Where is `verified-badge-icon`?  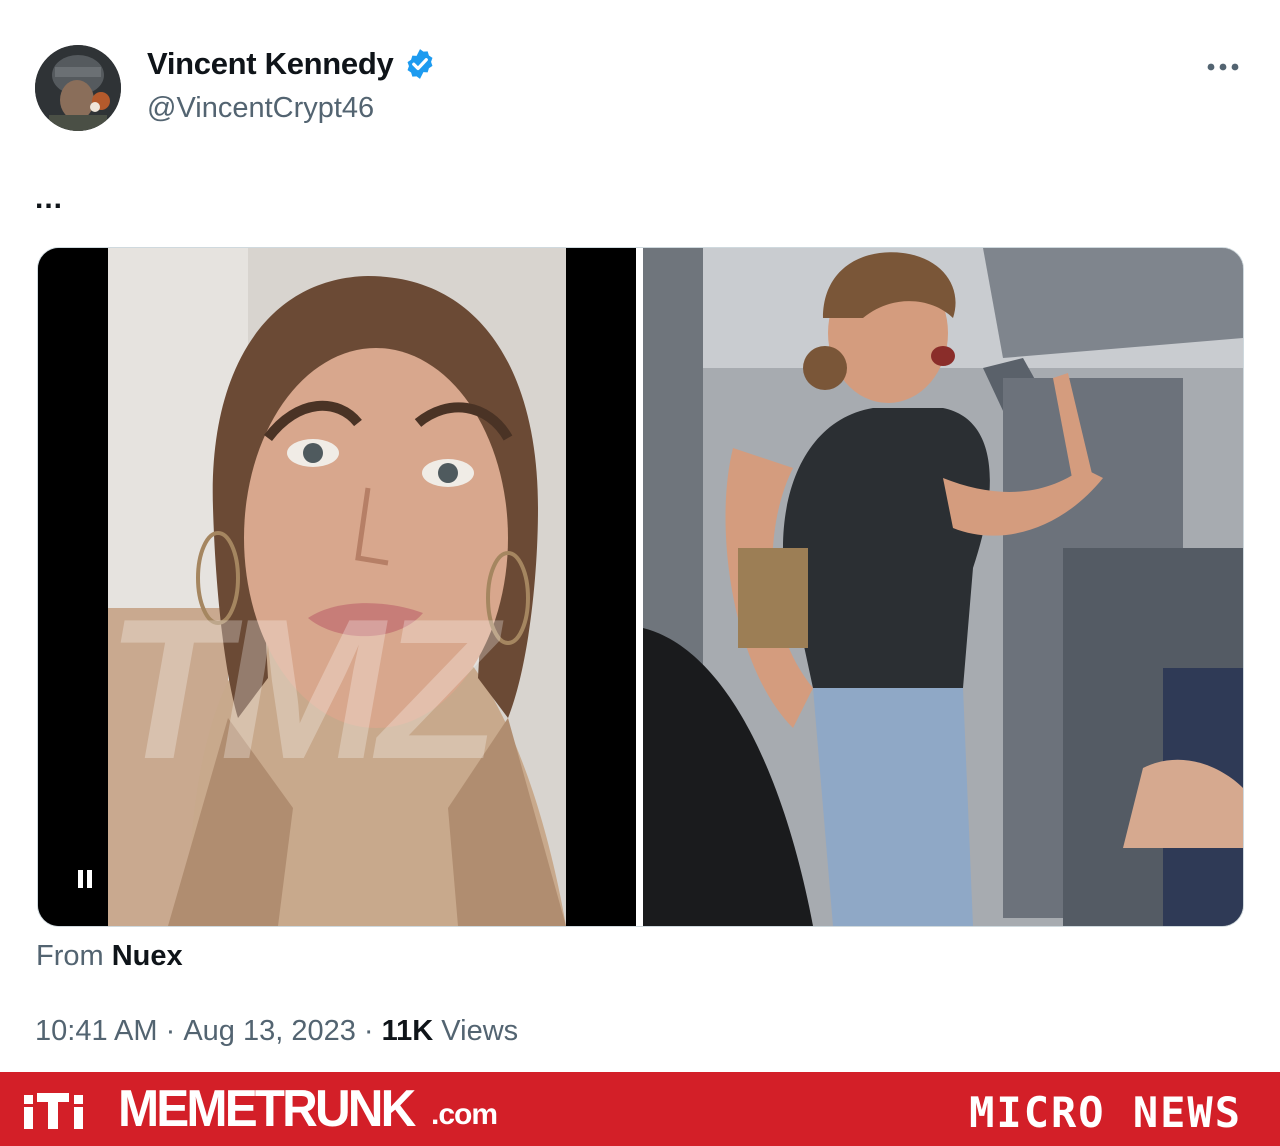 verified-badge-icon is located at coordinates (420, 64).